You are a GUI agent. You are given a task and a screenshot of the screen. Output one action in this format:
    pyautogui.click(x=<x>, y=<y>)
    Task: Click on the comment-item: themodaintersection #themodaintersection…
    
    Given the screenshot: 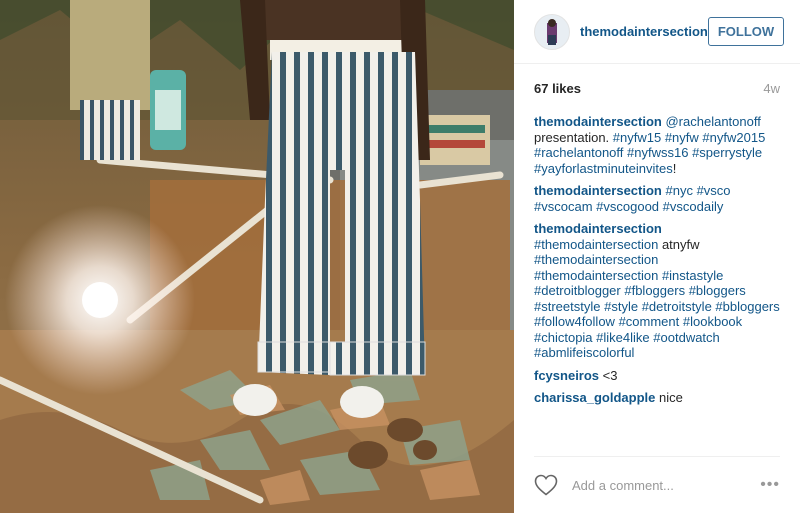 What is the action you would take?
    pyautogui.click(x=657, y=291)
    